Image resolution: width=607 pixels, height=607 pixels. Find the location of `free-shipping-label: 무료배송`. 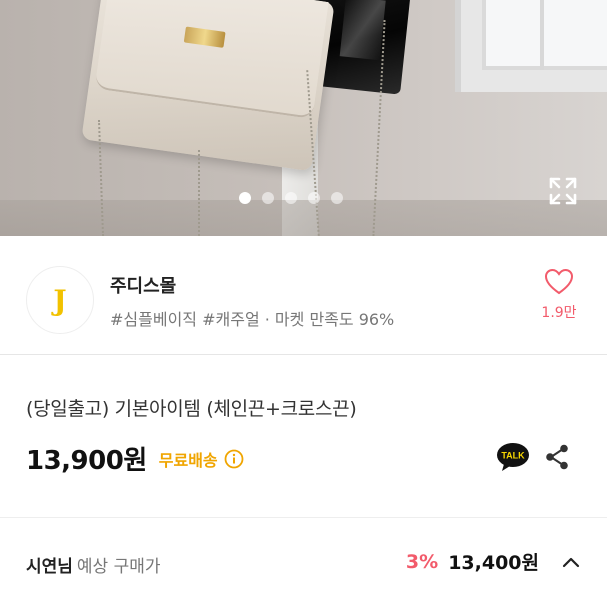

free-shipping-label: 무료배송 is located at coordinates (188, 459).